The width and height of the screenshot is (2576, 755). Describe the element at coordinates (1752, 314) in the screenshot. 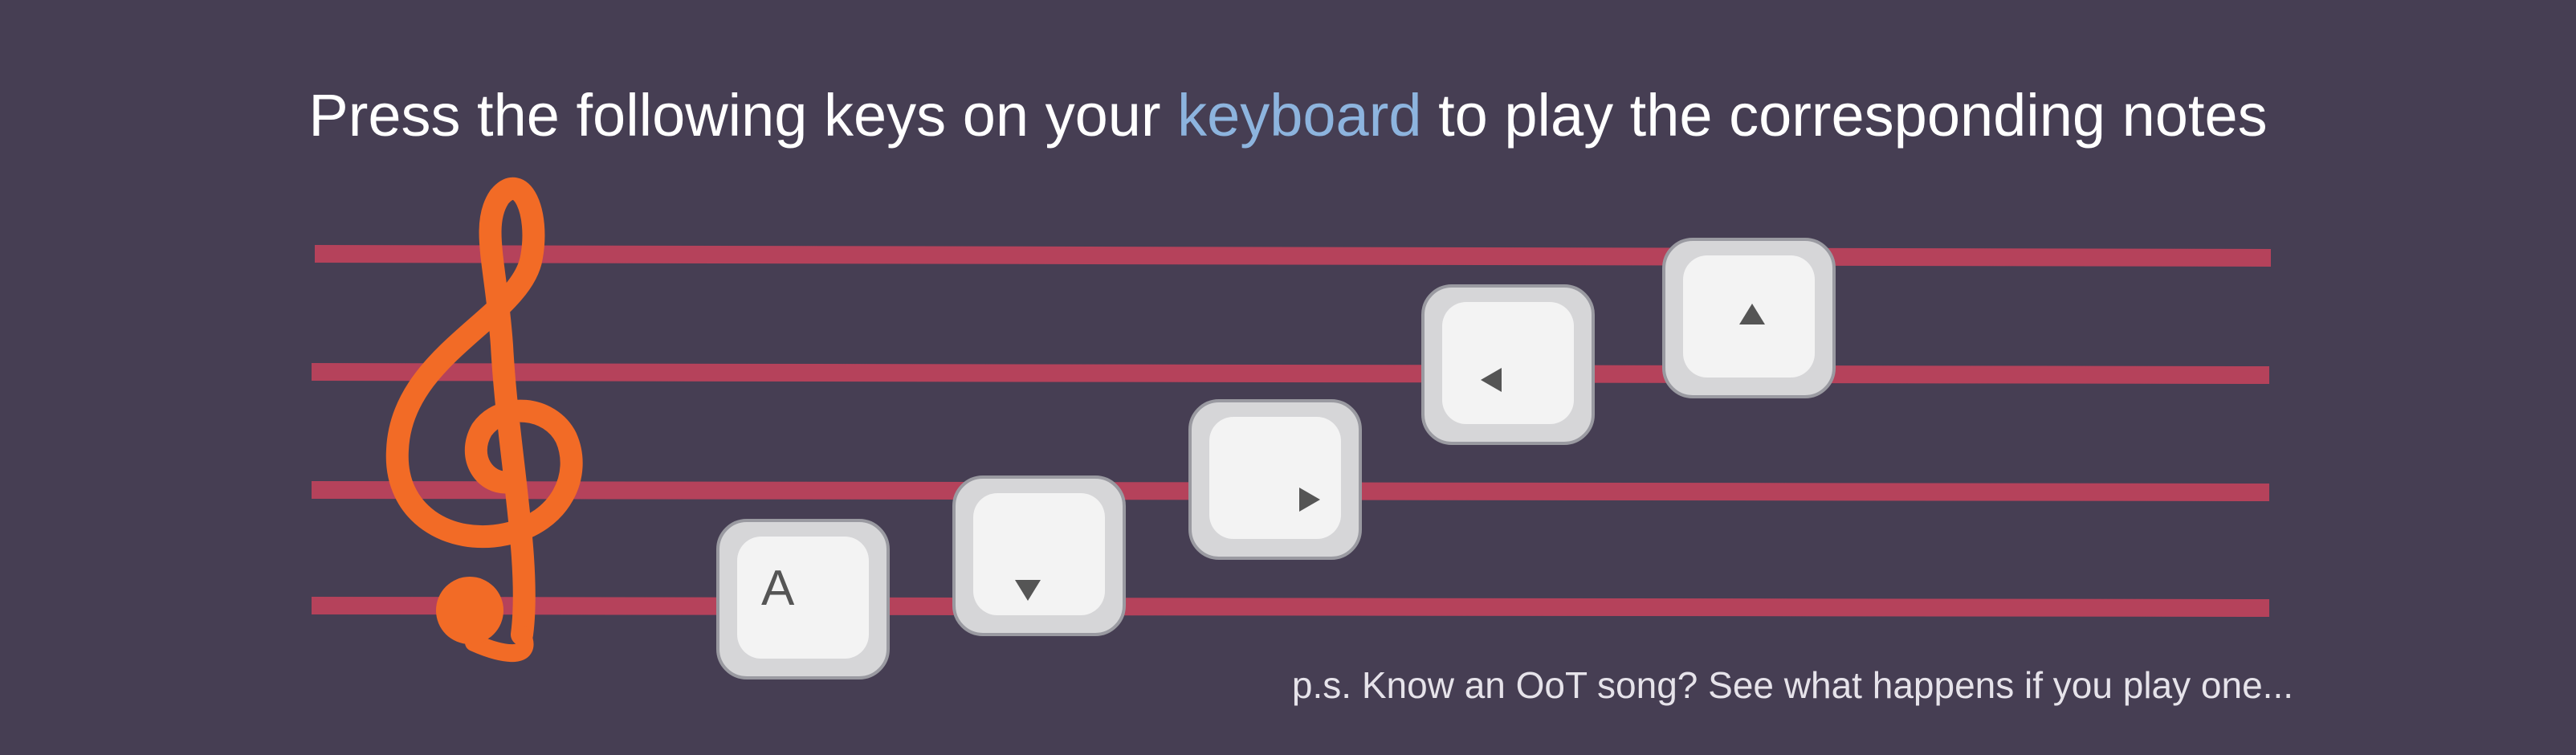

I see `triangle-up-icon` at that location.